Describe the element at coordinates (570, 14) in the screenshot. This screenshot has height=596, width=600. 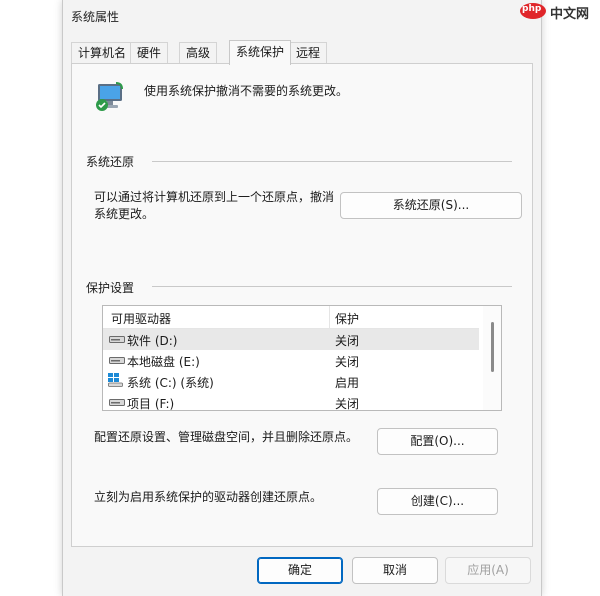
I see `watermark-text: 中文网` at that location.